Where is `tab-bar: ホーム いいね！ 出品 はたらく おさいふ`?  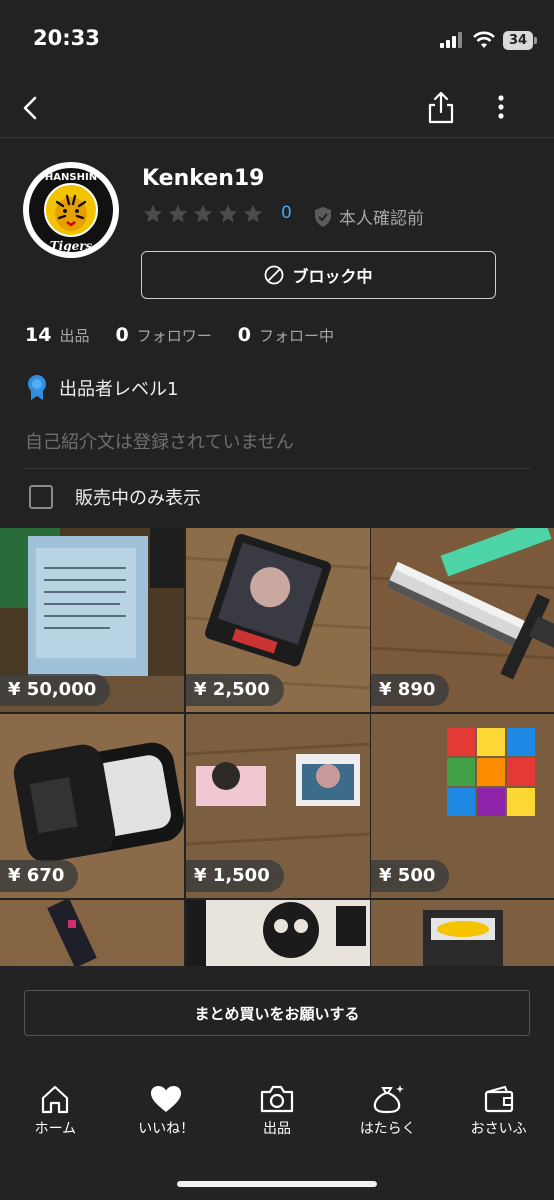
tab-bar: ホーム いいね！ 出品 はたらく おさいふ is located at coordinates (277, 1114).